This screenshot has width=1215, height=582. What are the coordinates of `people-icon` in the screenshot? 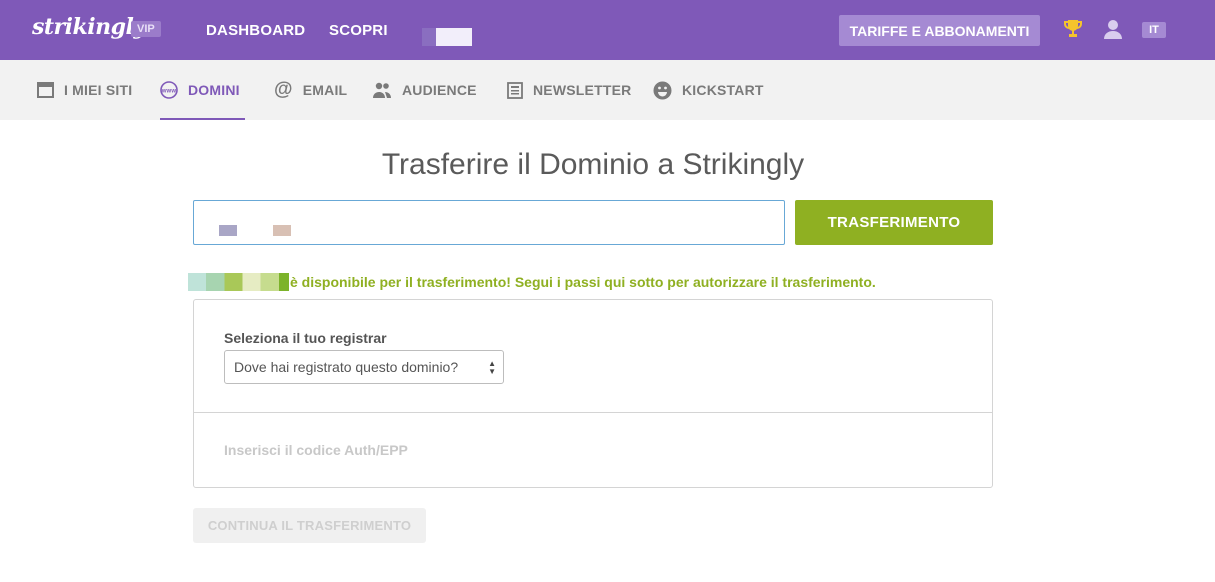 It's located at (382, 90).